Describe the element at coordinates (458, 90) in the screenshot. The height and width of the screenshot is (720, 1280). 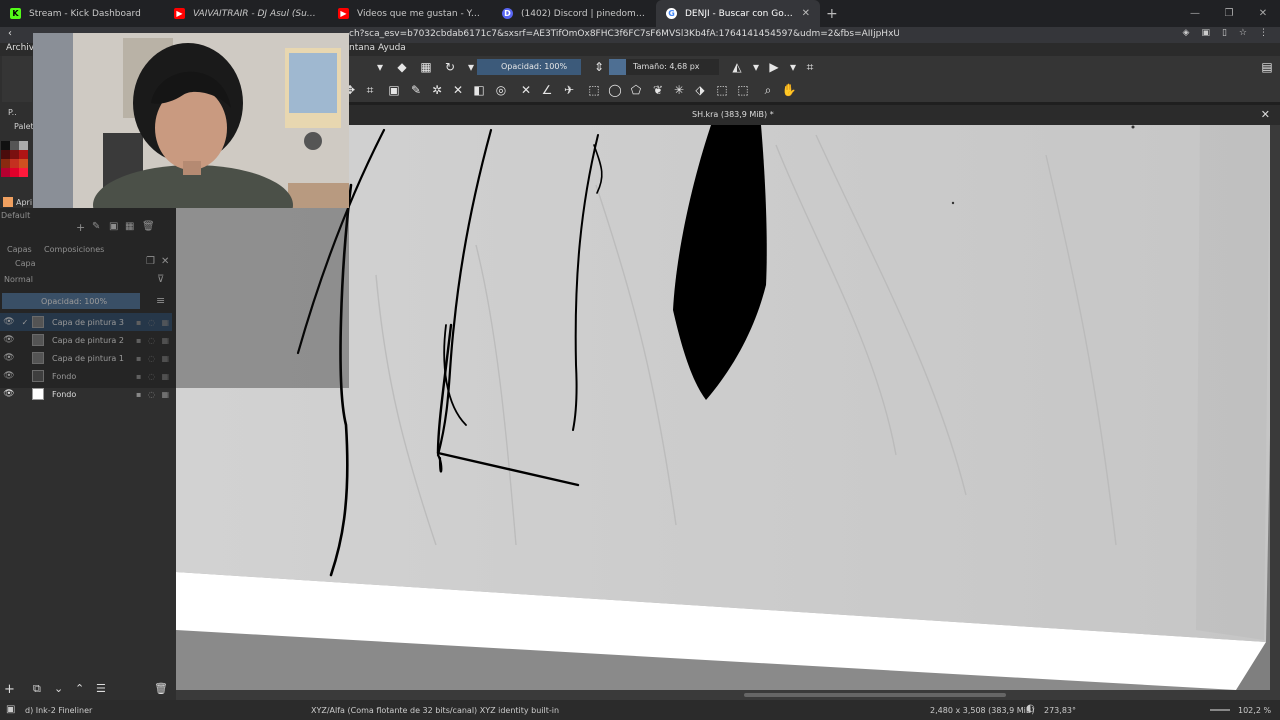
I see `smart-patch-icon: ✕` at that location.